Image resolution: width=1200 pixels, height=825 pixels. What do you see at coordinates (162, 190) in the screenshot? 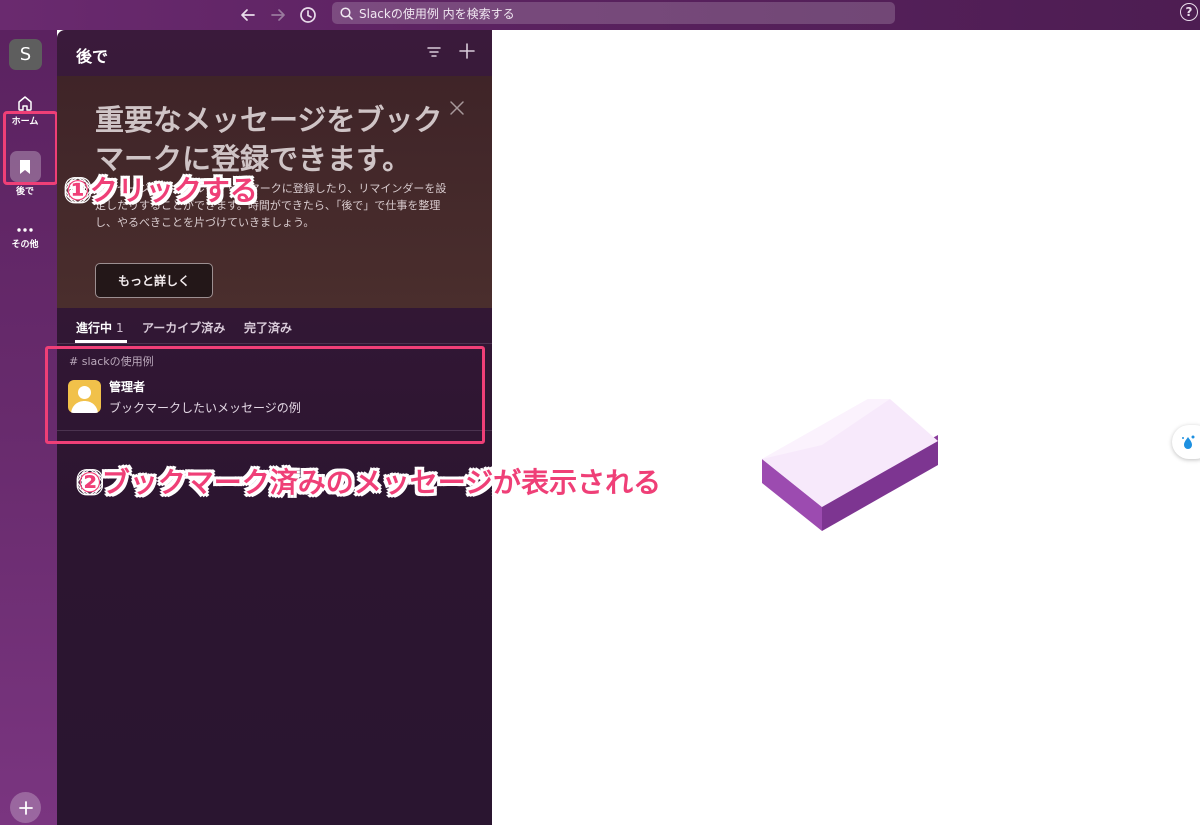
I see `annotation-step1: ①クリックする` at bounding box center [162, 190].